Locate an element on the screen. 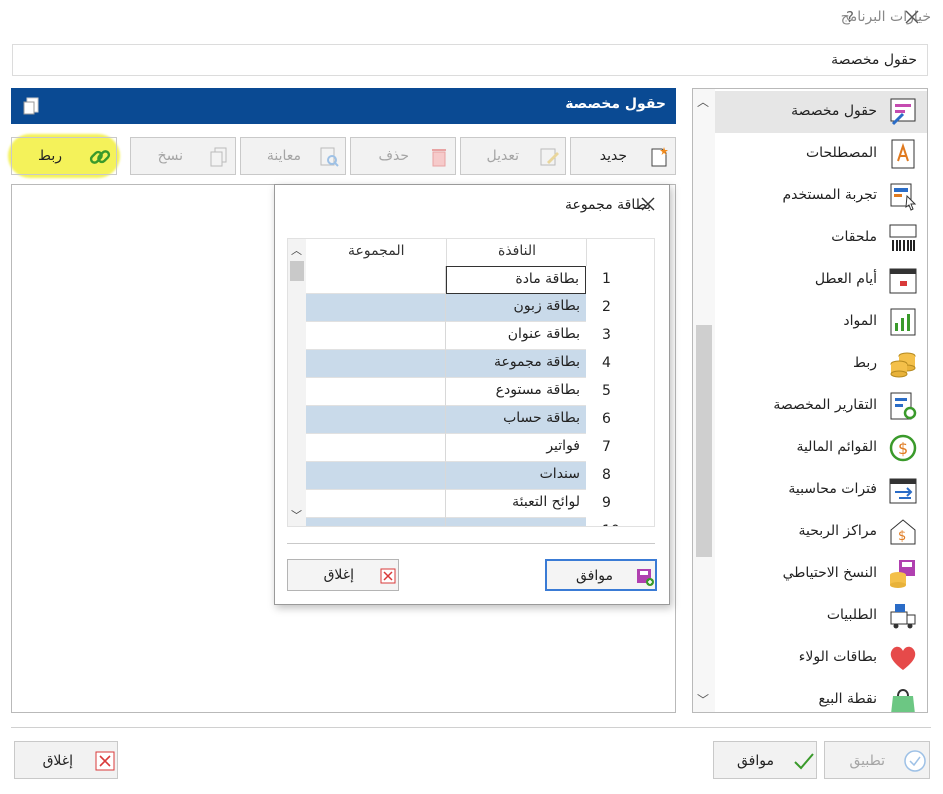 This screenshot has height=794, width=943. link-button: ربط is located at coordinates (64, 156).